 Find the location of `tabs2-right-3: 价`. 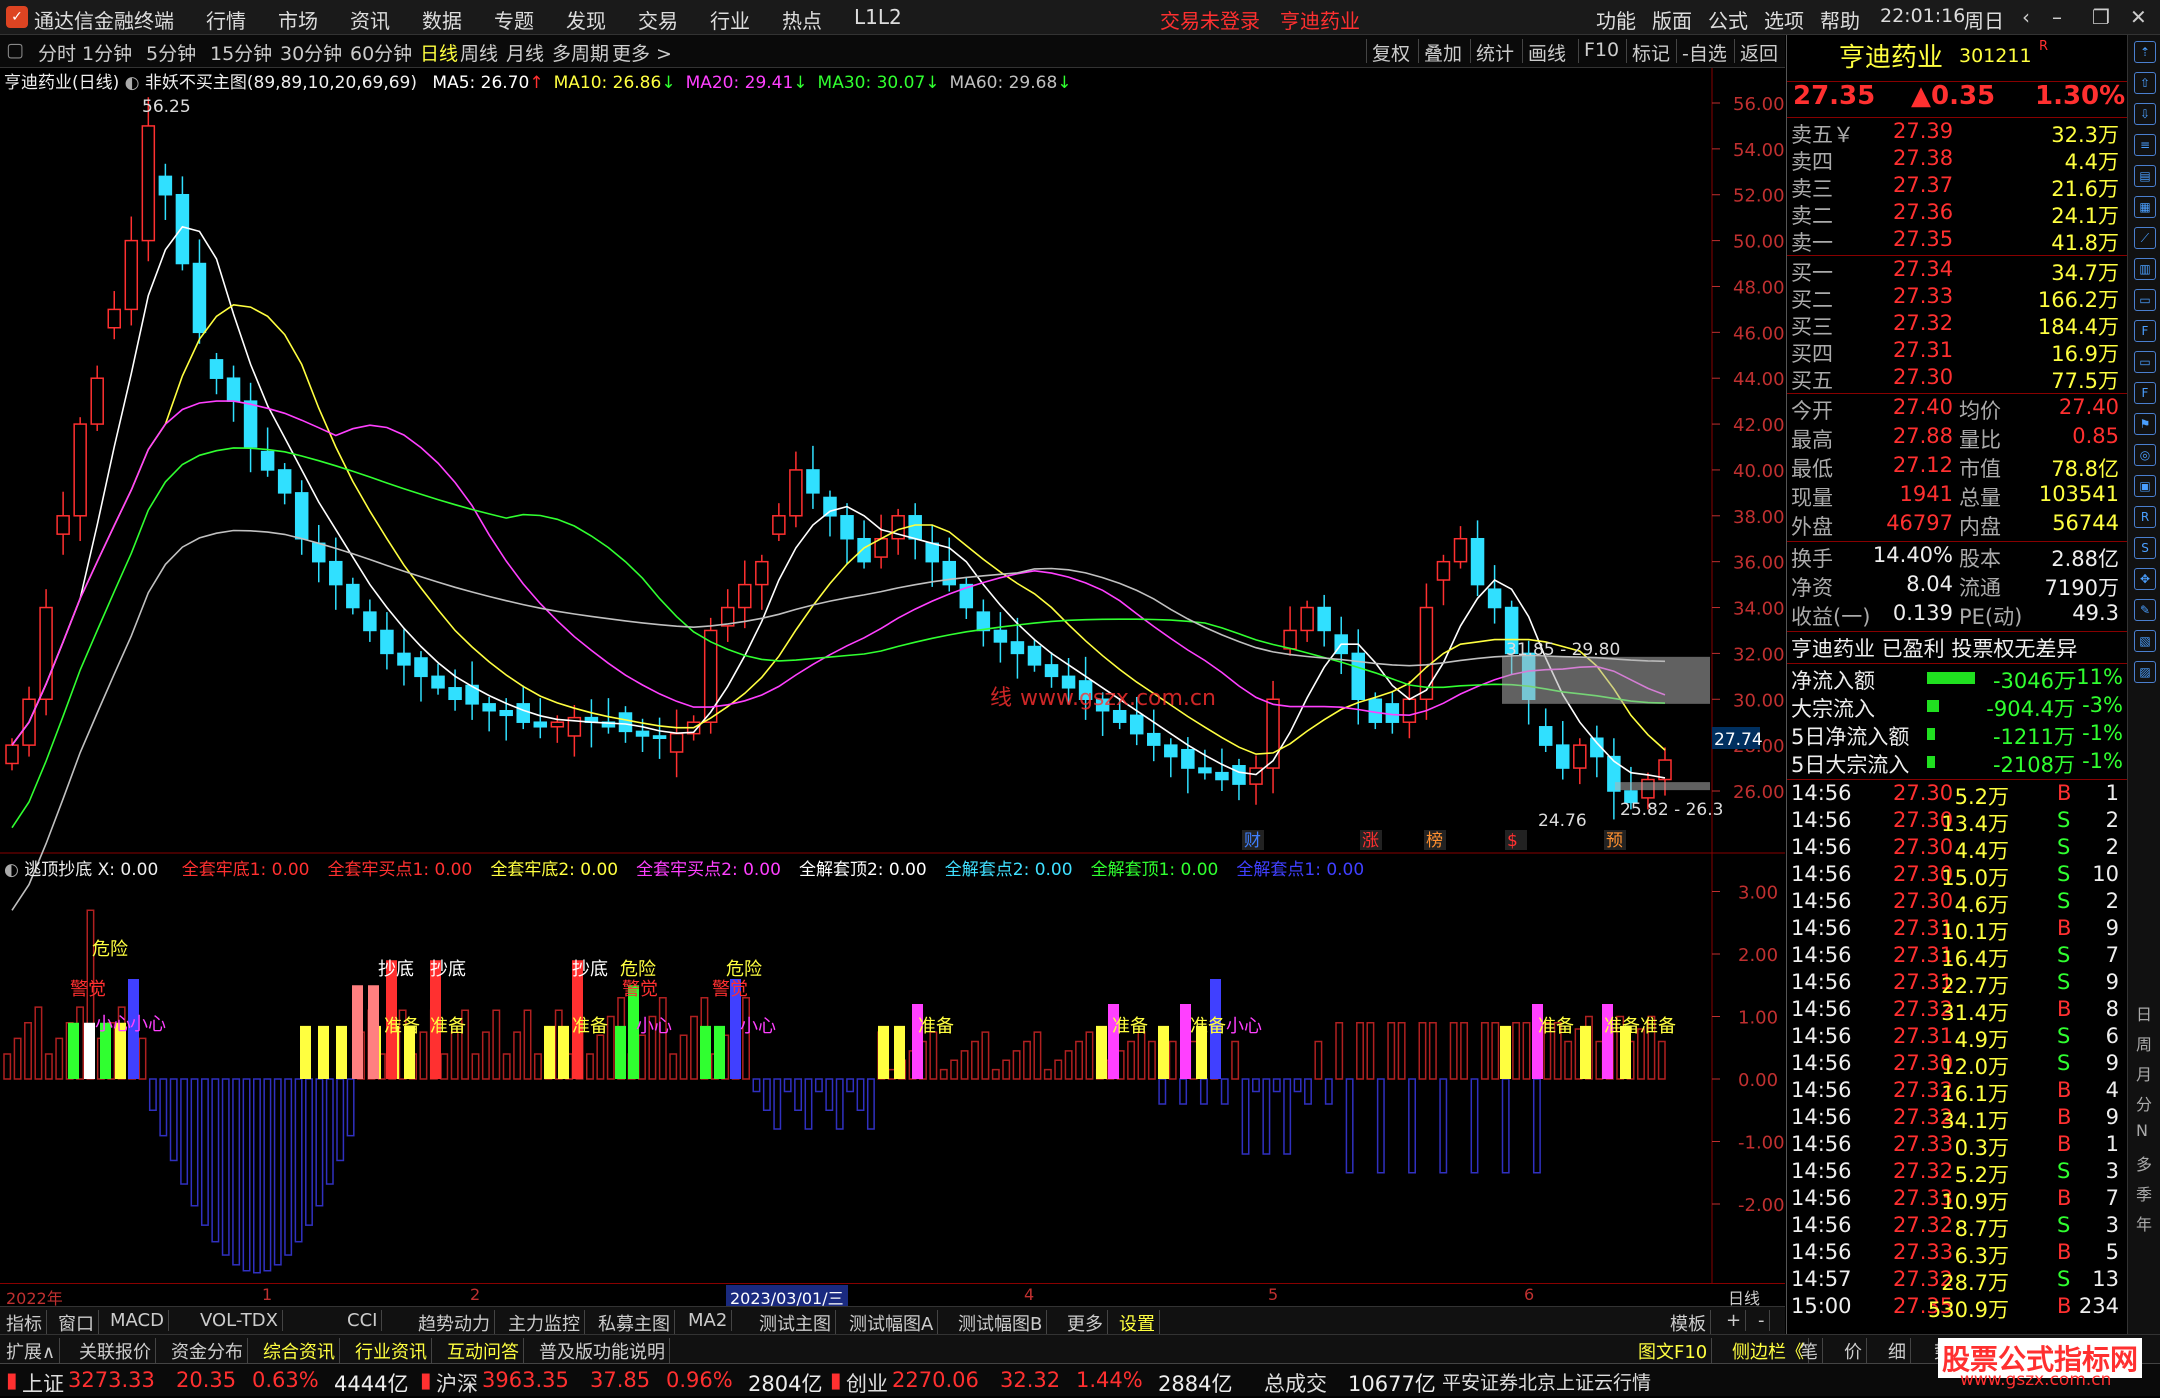

tabs2-right-3: 价 is located at coordinates (1853, 1351).